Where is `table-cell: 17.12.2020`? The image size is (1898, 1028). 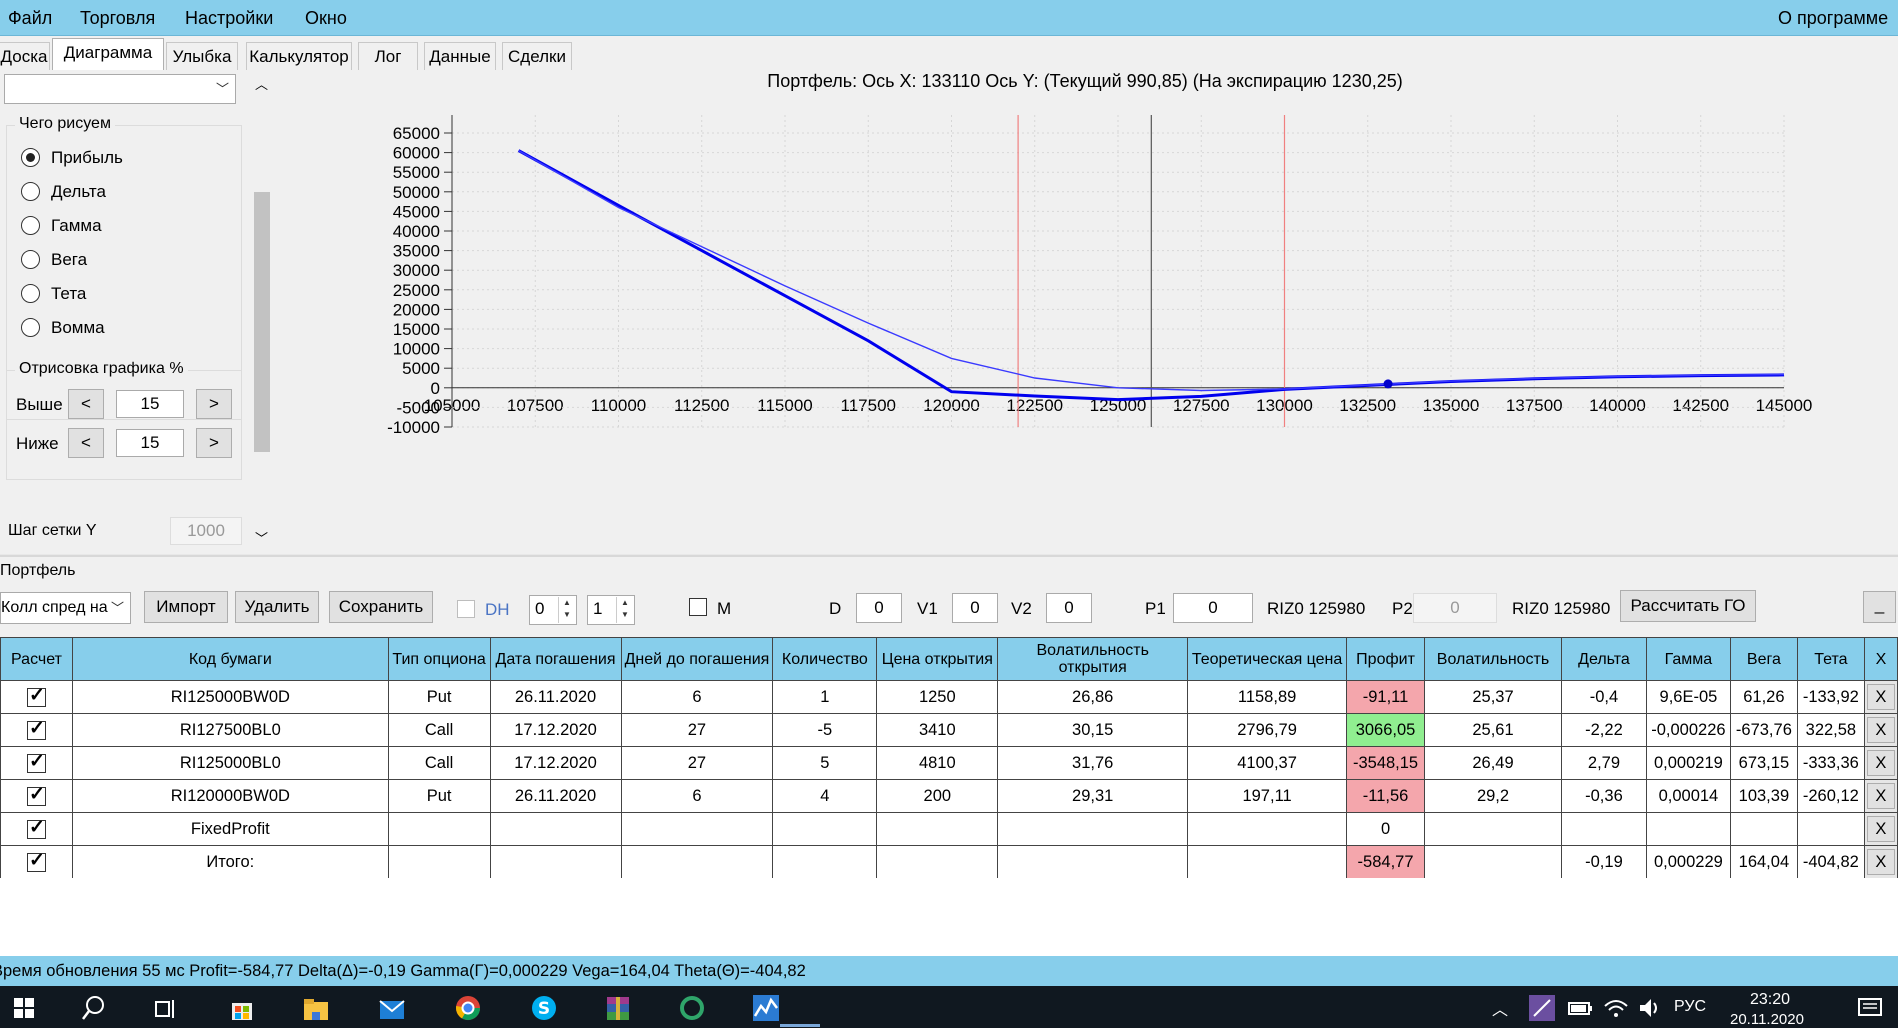 table-cell: 17.12.2020 is located at coordinates (555, 730).